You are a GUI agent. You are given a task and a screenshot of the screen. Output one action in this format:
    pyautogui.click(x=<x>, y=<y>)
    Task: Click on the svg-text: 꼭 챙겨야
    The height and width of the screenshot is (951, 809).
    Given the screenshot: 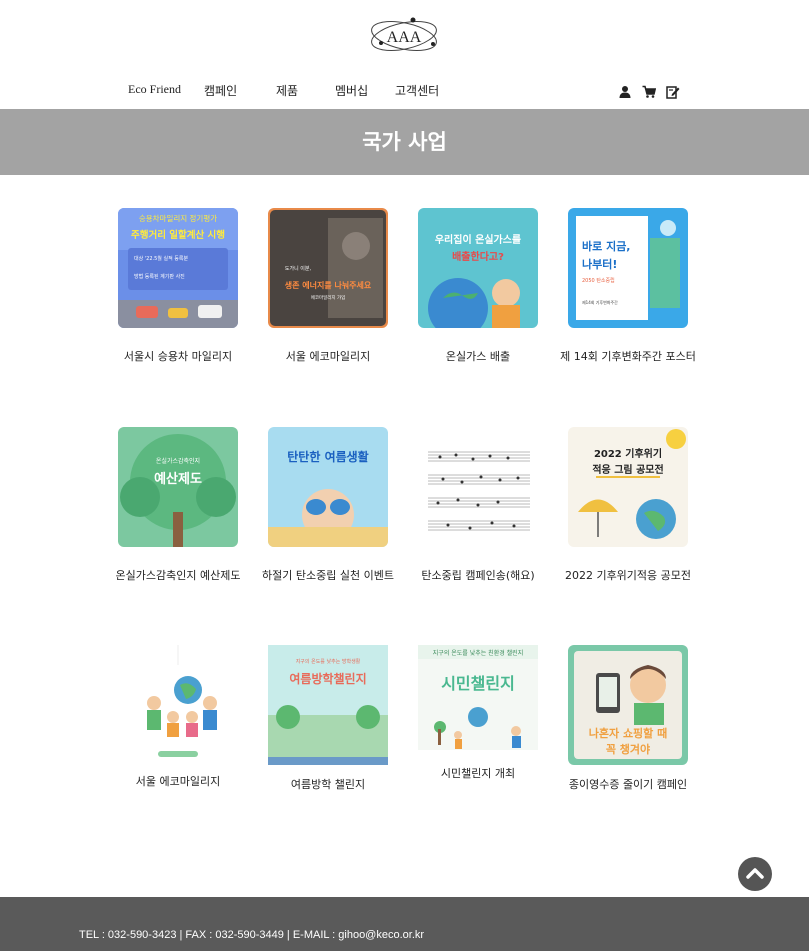 What is the action you would take?
    pyautogui.click(x=628, y=749)
    